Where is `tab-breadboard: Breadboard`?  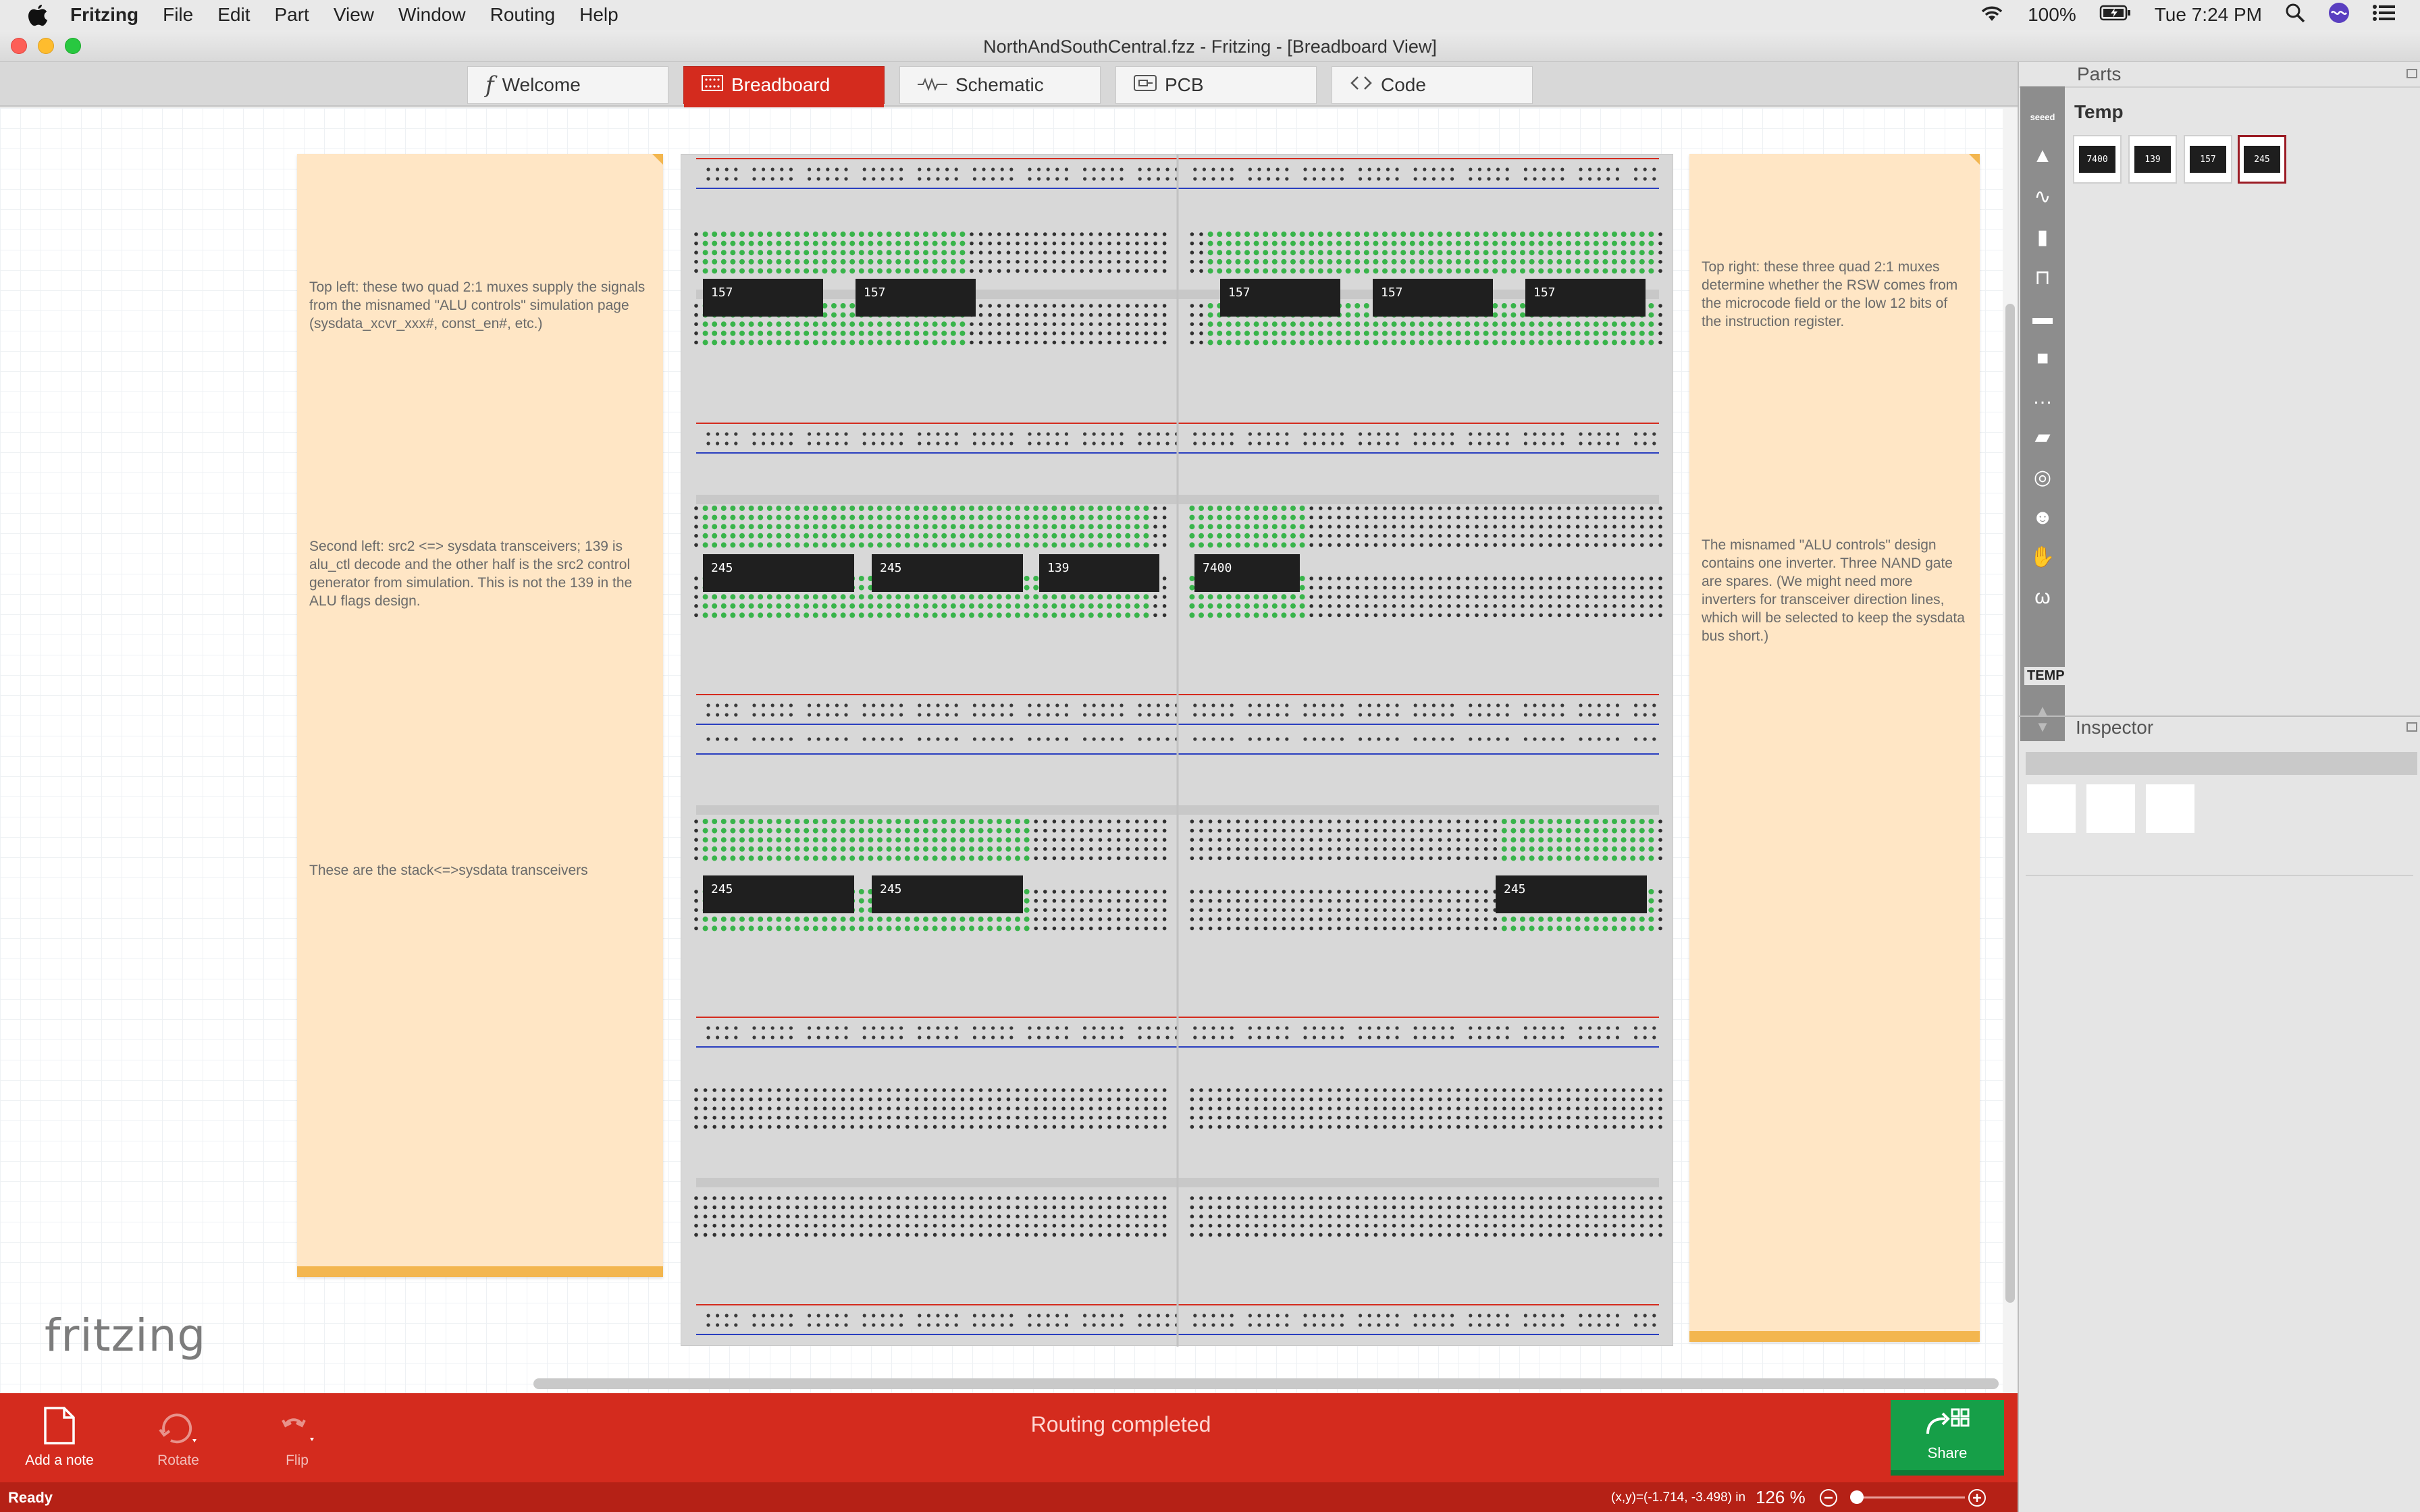 tab-breadboard: Breadboard is located at coordinates (784, 87).